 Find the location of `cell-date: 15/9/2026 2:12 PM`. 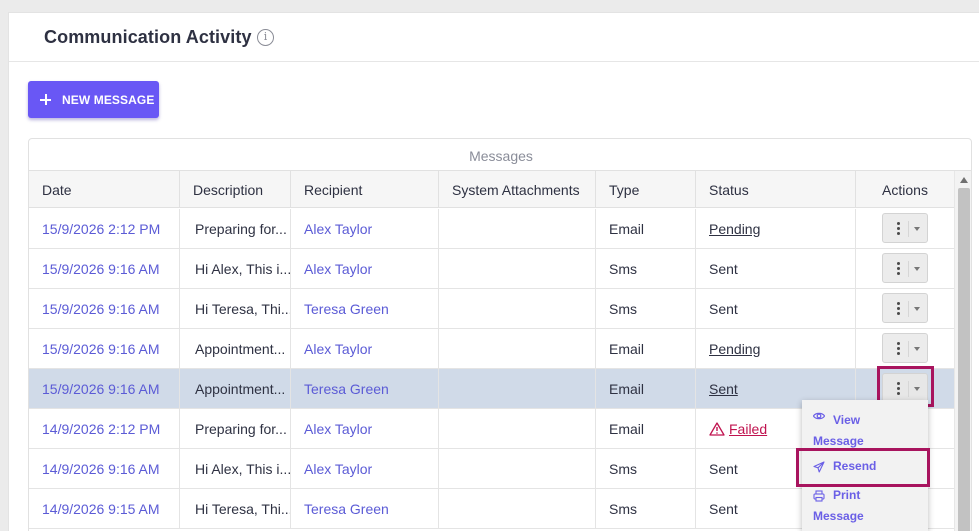

cell-date: 15/9/2026 2:12 PM is located at coordinates (104, 228).